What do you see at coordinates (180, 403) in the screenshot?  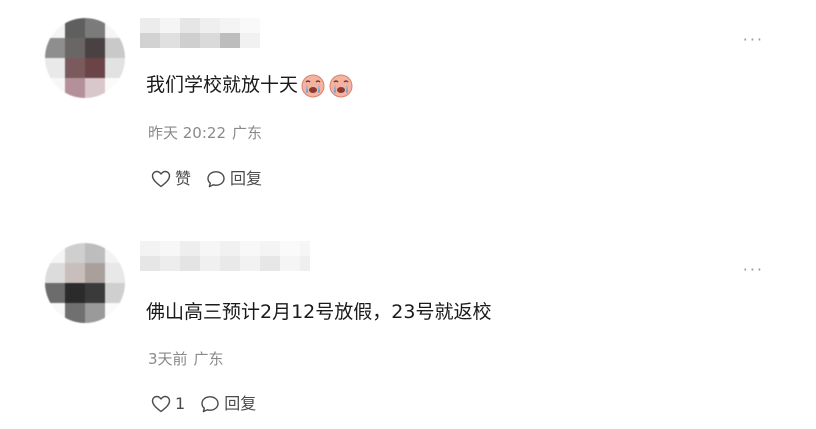 I see `like-count: 1` at bounding box center [180, 403].